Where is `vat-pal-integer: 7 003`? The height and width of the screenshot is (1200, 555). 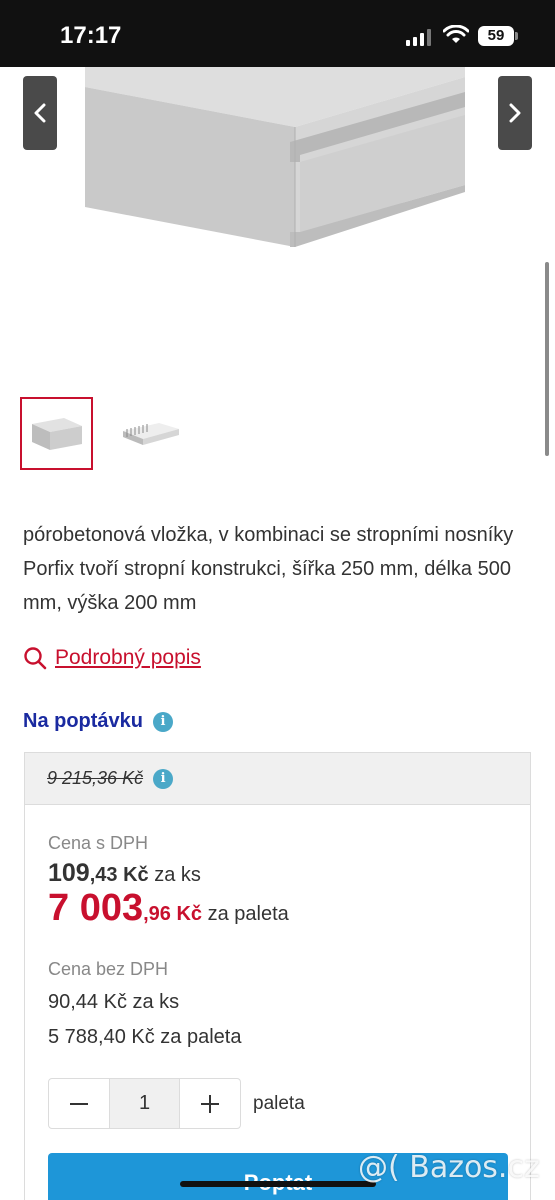
vat-pal-integer: 7 003 is located at coordinates (96, 908).